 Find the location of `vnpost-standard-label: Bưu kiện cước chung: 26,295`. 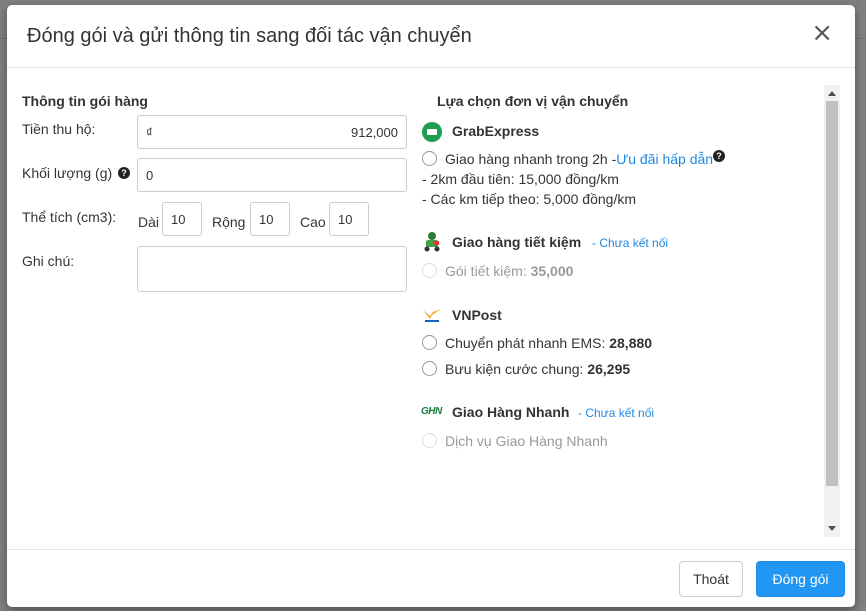

vnpost-standard-label: Bưu kiện cước chung: 26,295 is located at coordinates (537, 369).